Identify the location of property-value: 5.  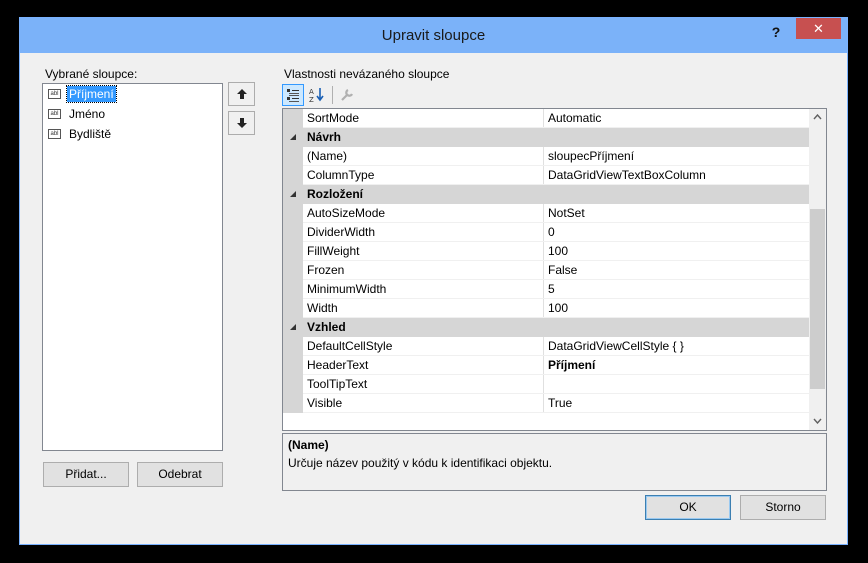
(676, 289).